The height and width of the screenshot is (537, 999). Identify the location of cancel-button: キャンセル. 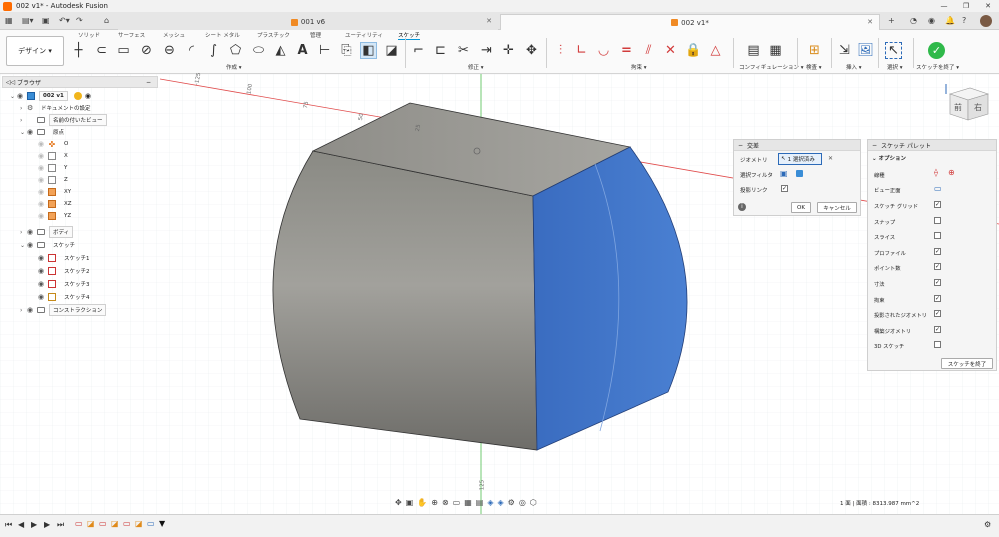
(837, 207).